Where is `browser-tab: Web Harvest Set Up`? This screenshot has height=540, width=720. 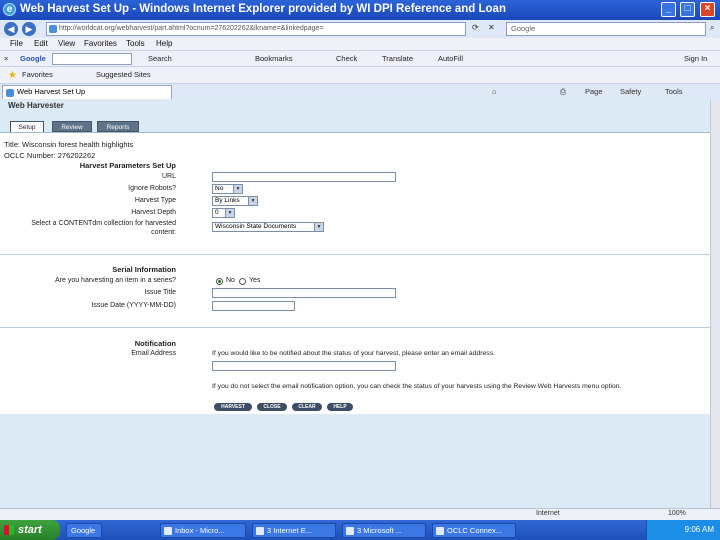
browser-tab: Web Harvest Set Up is located at coordinates (87, 92).